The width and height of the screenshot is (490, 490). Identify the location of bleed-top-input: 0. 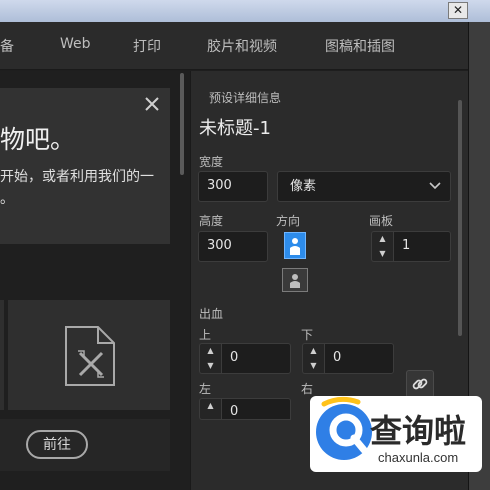
(256, 358).